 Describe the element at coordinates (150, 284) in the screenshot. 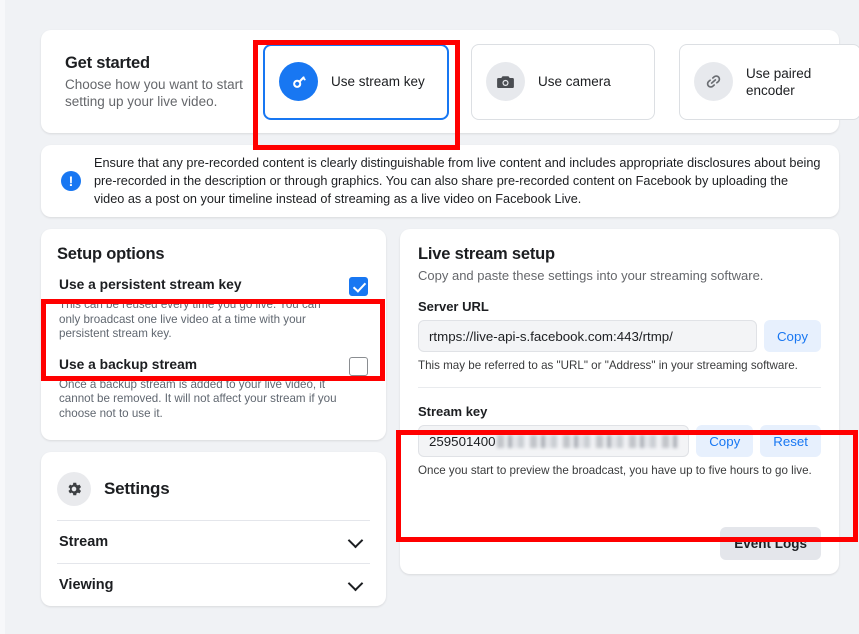

I see `persistent-stream-key-label: Use a persistent stream key` at that location.